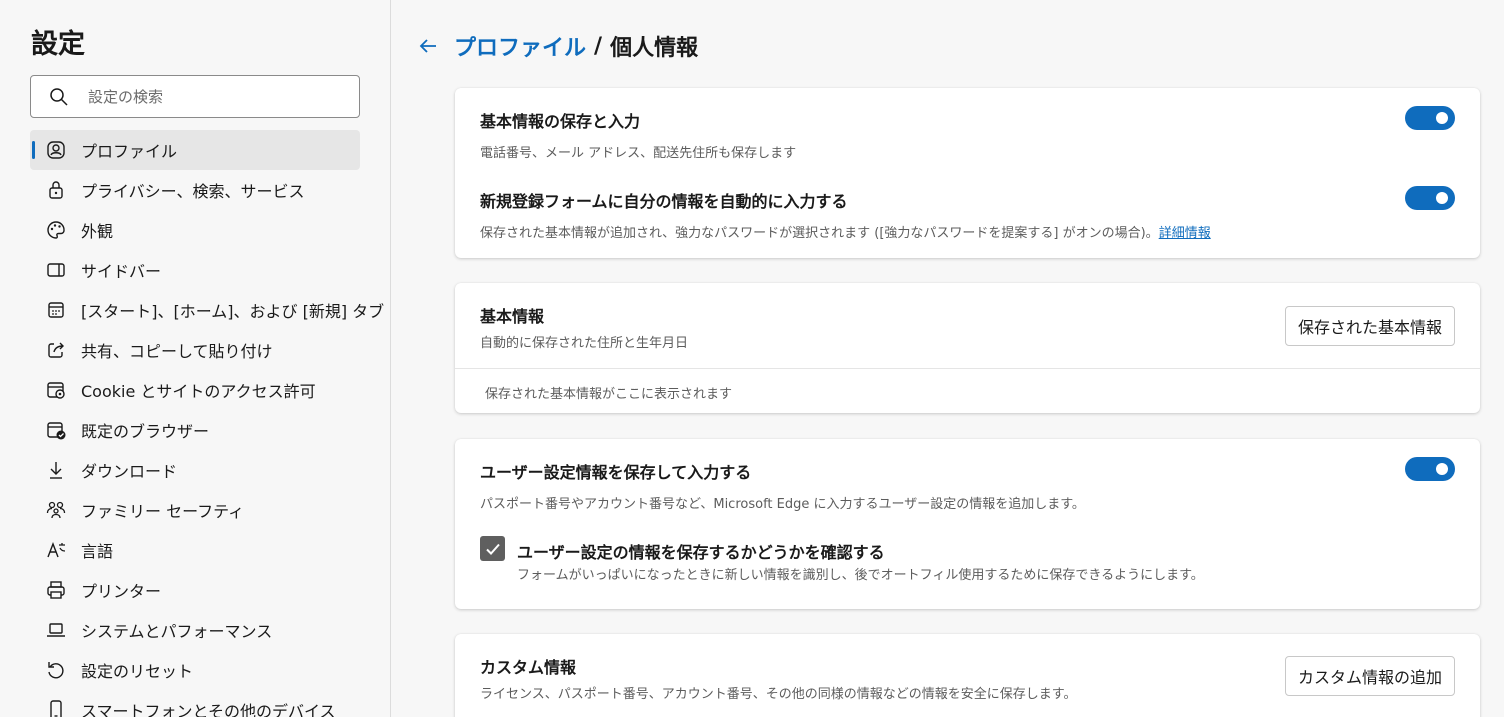 Image resolution: width=1504 pixels, height=717 pixels. Describe the element at coordinates (1369, 326) in the screenshot. I see `saved-basic-info-button: 保存された基本情報` at that location.